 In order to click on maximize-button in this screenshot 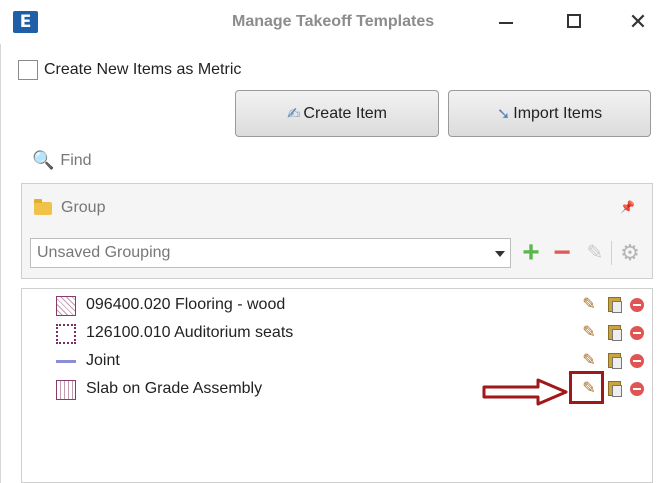, I will do `click(574, 22)`.